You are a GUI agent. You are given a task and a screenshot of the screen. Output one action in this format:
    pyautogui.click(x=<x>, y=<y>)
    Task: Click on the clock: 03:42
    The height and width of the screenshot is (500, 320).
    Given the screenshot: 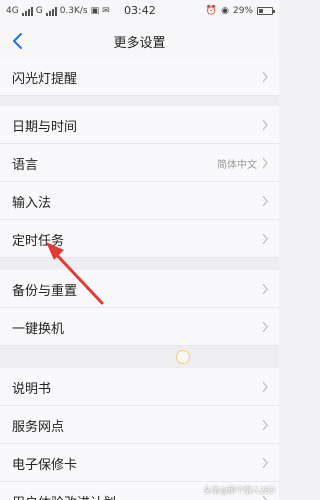 What is the action you would take?
    pyautogui.click(x=140, y=10)
    